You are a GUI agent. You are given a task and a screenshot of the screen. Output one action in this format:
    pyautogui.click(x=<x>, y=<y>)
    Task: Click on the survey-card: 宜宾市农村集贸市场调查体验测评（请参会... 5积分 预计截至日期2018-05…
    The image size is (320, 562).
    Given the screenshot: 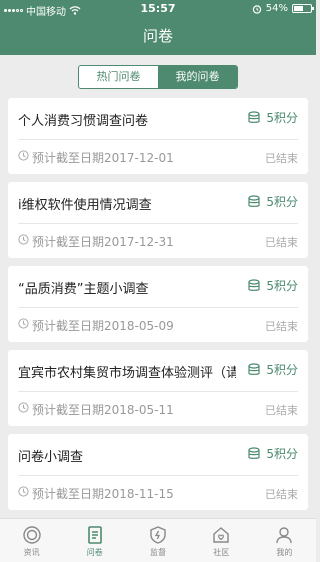 What is the action you would take?
    pyautogui.click(x=158, y=388)
    